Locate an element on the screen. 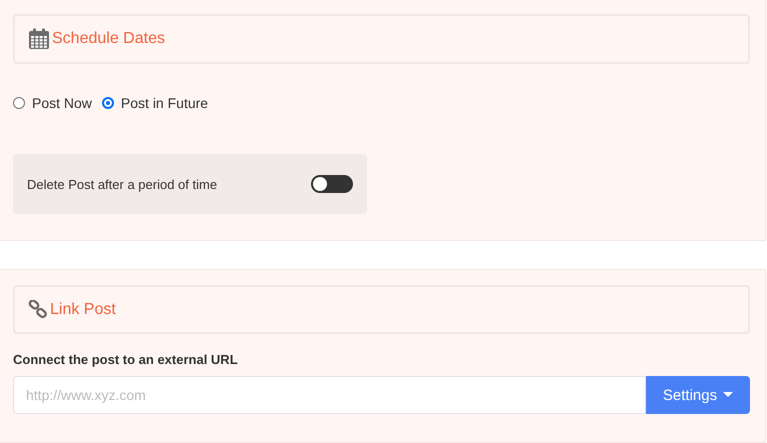  option-label: Delete Post after a period of time is located at coordinates (122, 184).